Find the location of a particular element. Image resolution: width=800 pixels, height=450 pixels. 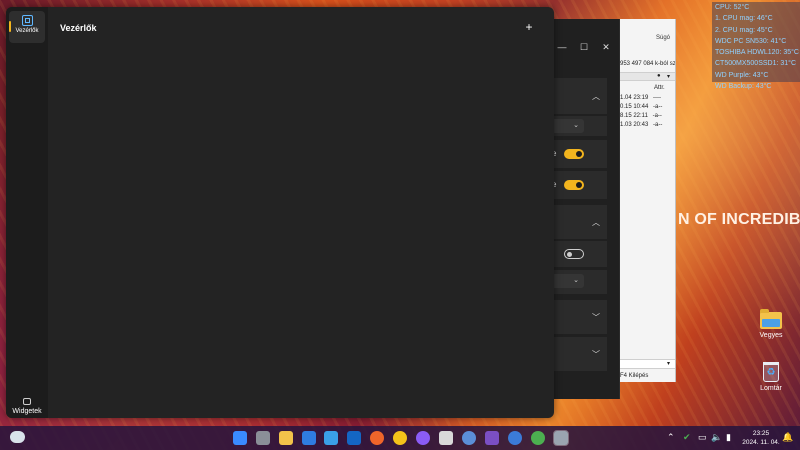

maximize-button: ☐ is located at coordinates (584, 47).